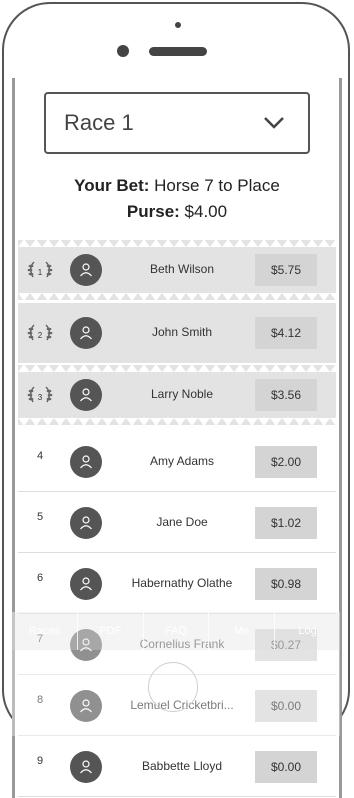 The height and width of the screenshot is (798, 354). I want to click on result-row: 2 John Smith $4.12, so click(177, 333).